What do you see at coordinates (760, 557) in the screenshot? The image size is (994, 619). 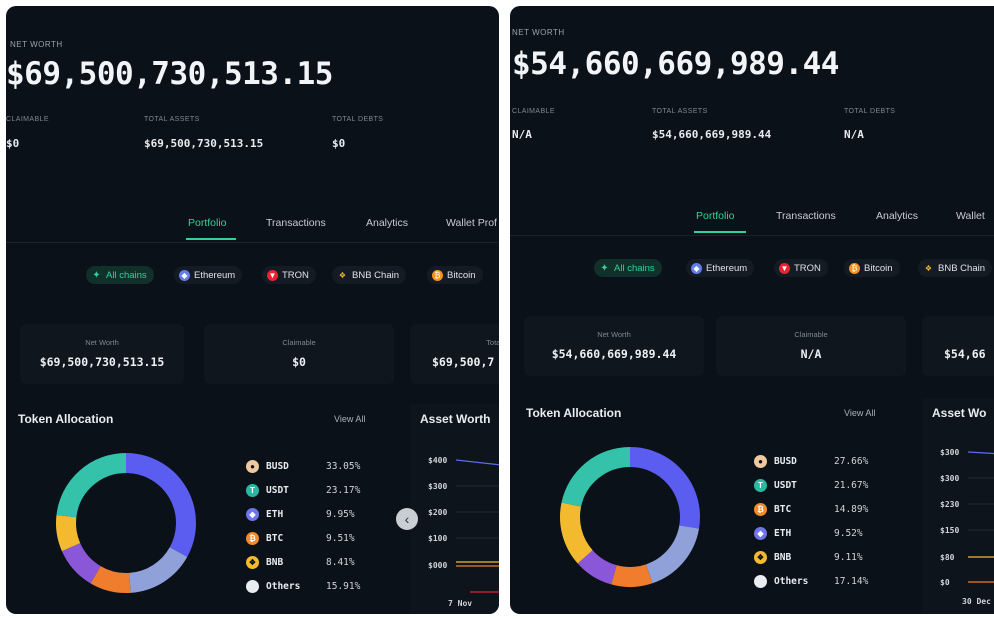 I see `bnb-icon: ❖` at bounding box center [760, 557].